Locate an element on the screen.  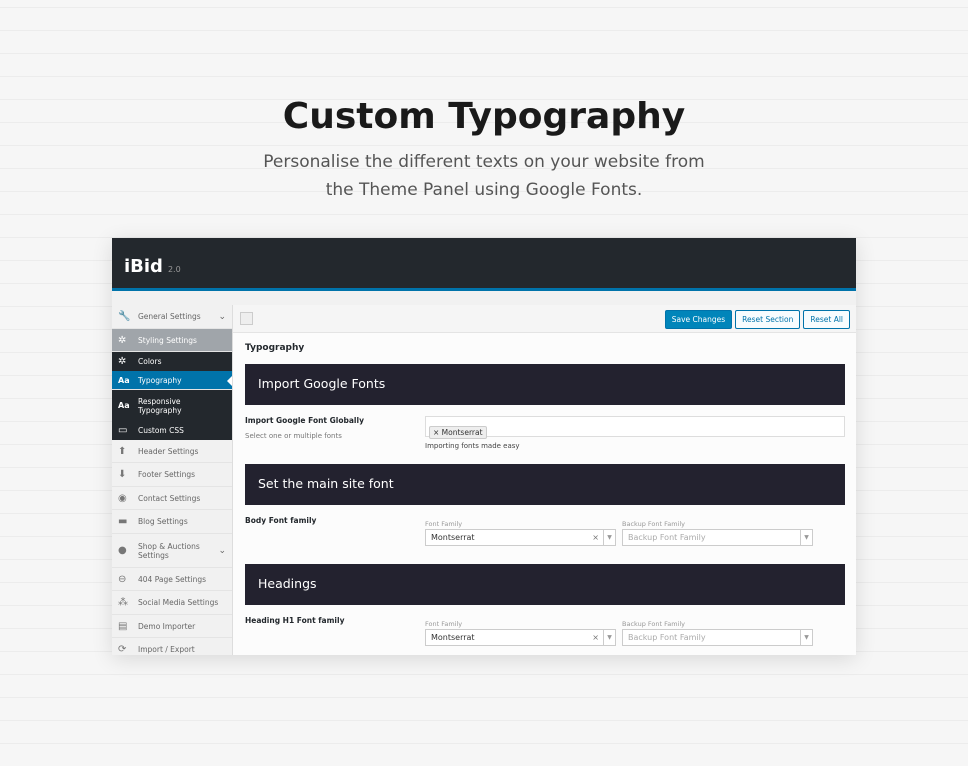
sidebar-item-label: Typography is located at coordinates (160, 380).